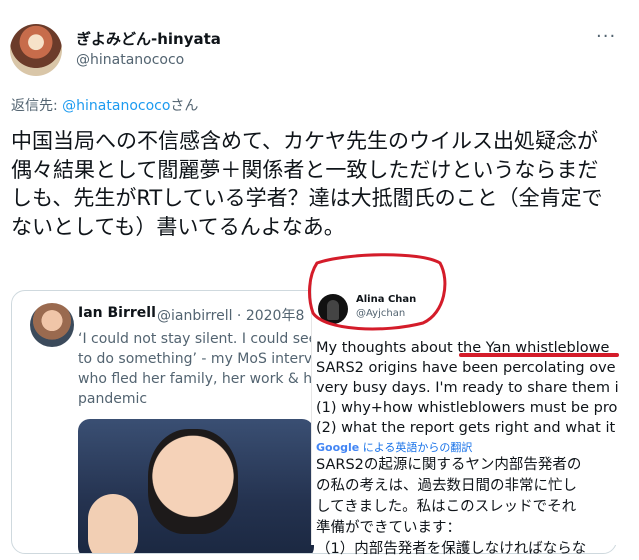 The height and width of the screenshot is (560, 639). What do you see at coordinates (386, 299) in the screenshot?
I see `overlay-display-name: Alina Chan` at bounding box center [386, 299].